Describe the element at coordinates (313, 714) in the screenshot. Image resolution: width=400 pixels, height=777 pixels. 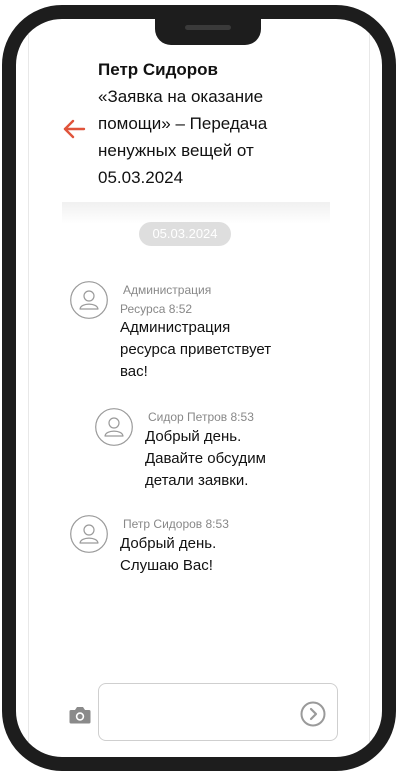
I see `send-icon` at that location.